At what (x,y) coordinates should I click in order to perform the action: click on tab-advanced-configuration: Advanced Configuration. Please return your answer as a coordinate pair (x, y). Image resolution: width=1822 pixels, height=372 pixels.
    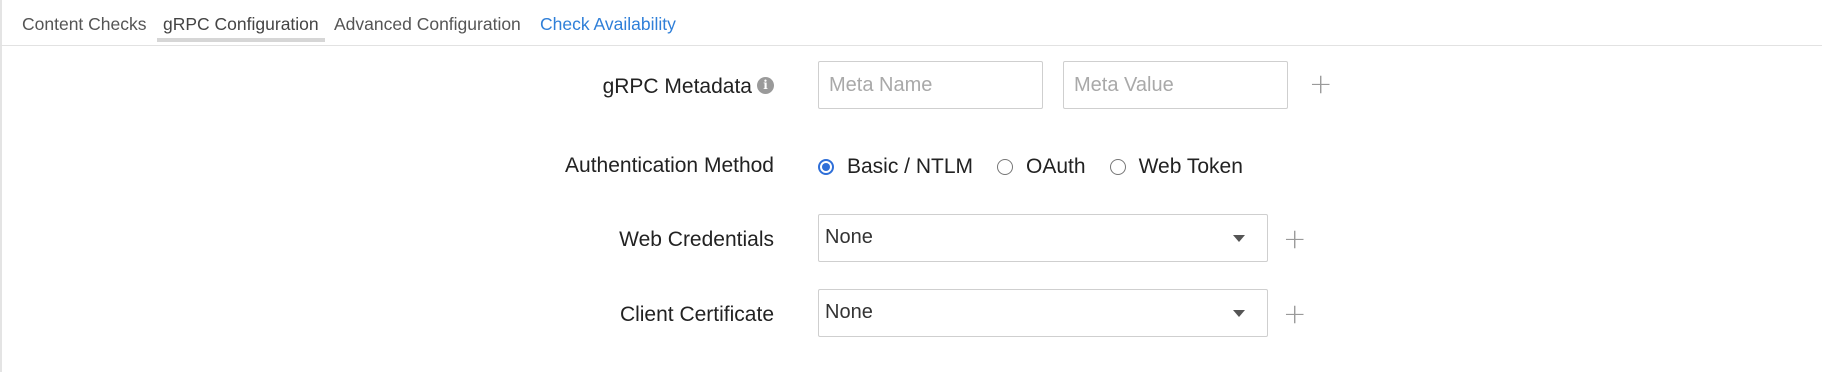
    Looking at the image, I should click on (427, 24).